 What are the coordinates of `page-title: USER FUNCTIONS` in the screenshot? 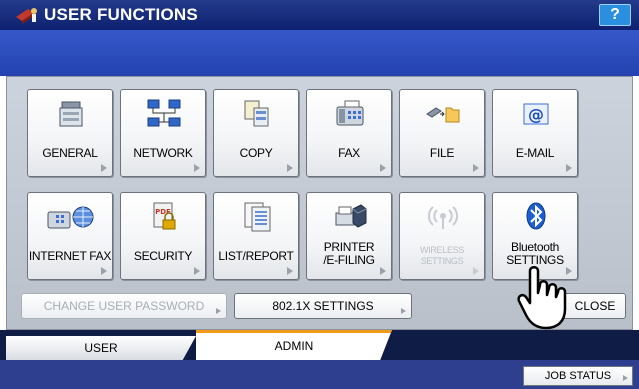 It's located at (121, 14).